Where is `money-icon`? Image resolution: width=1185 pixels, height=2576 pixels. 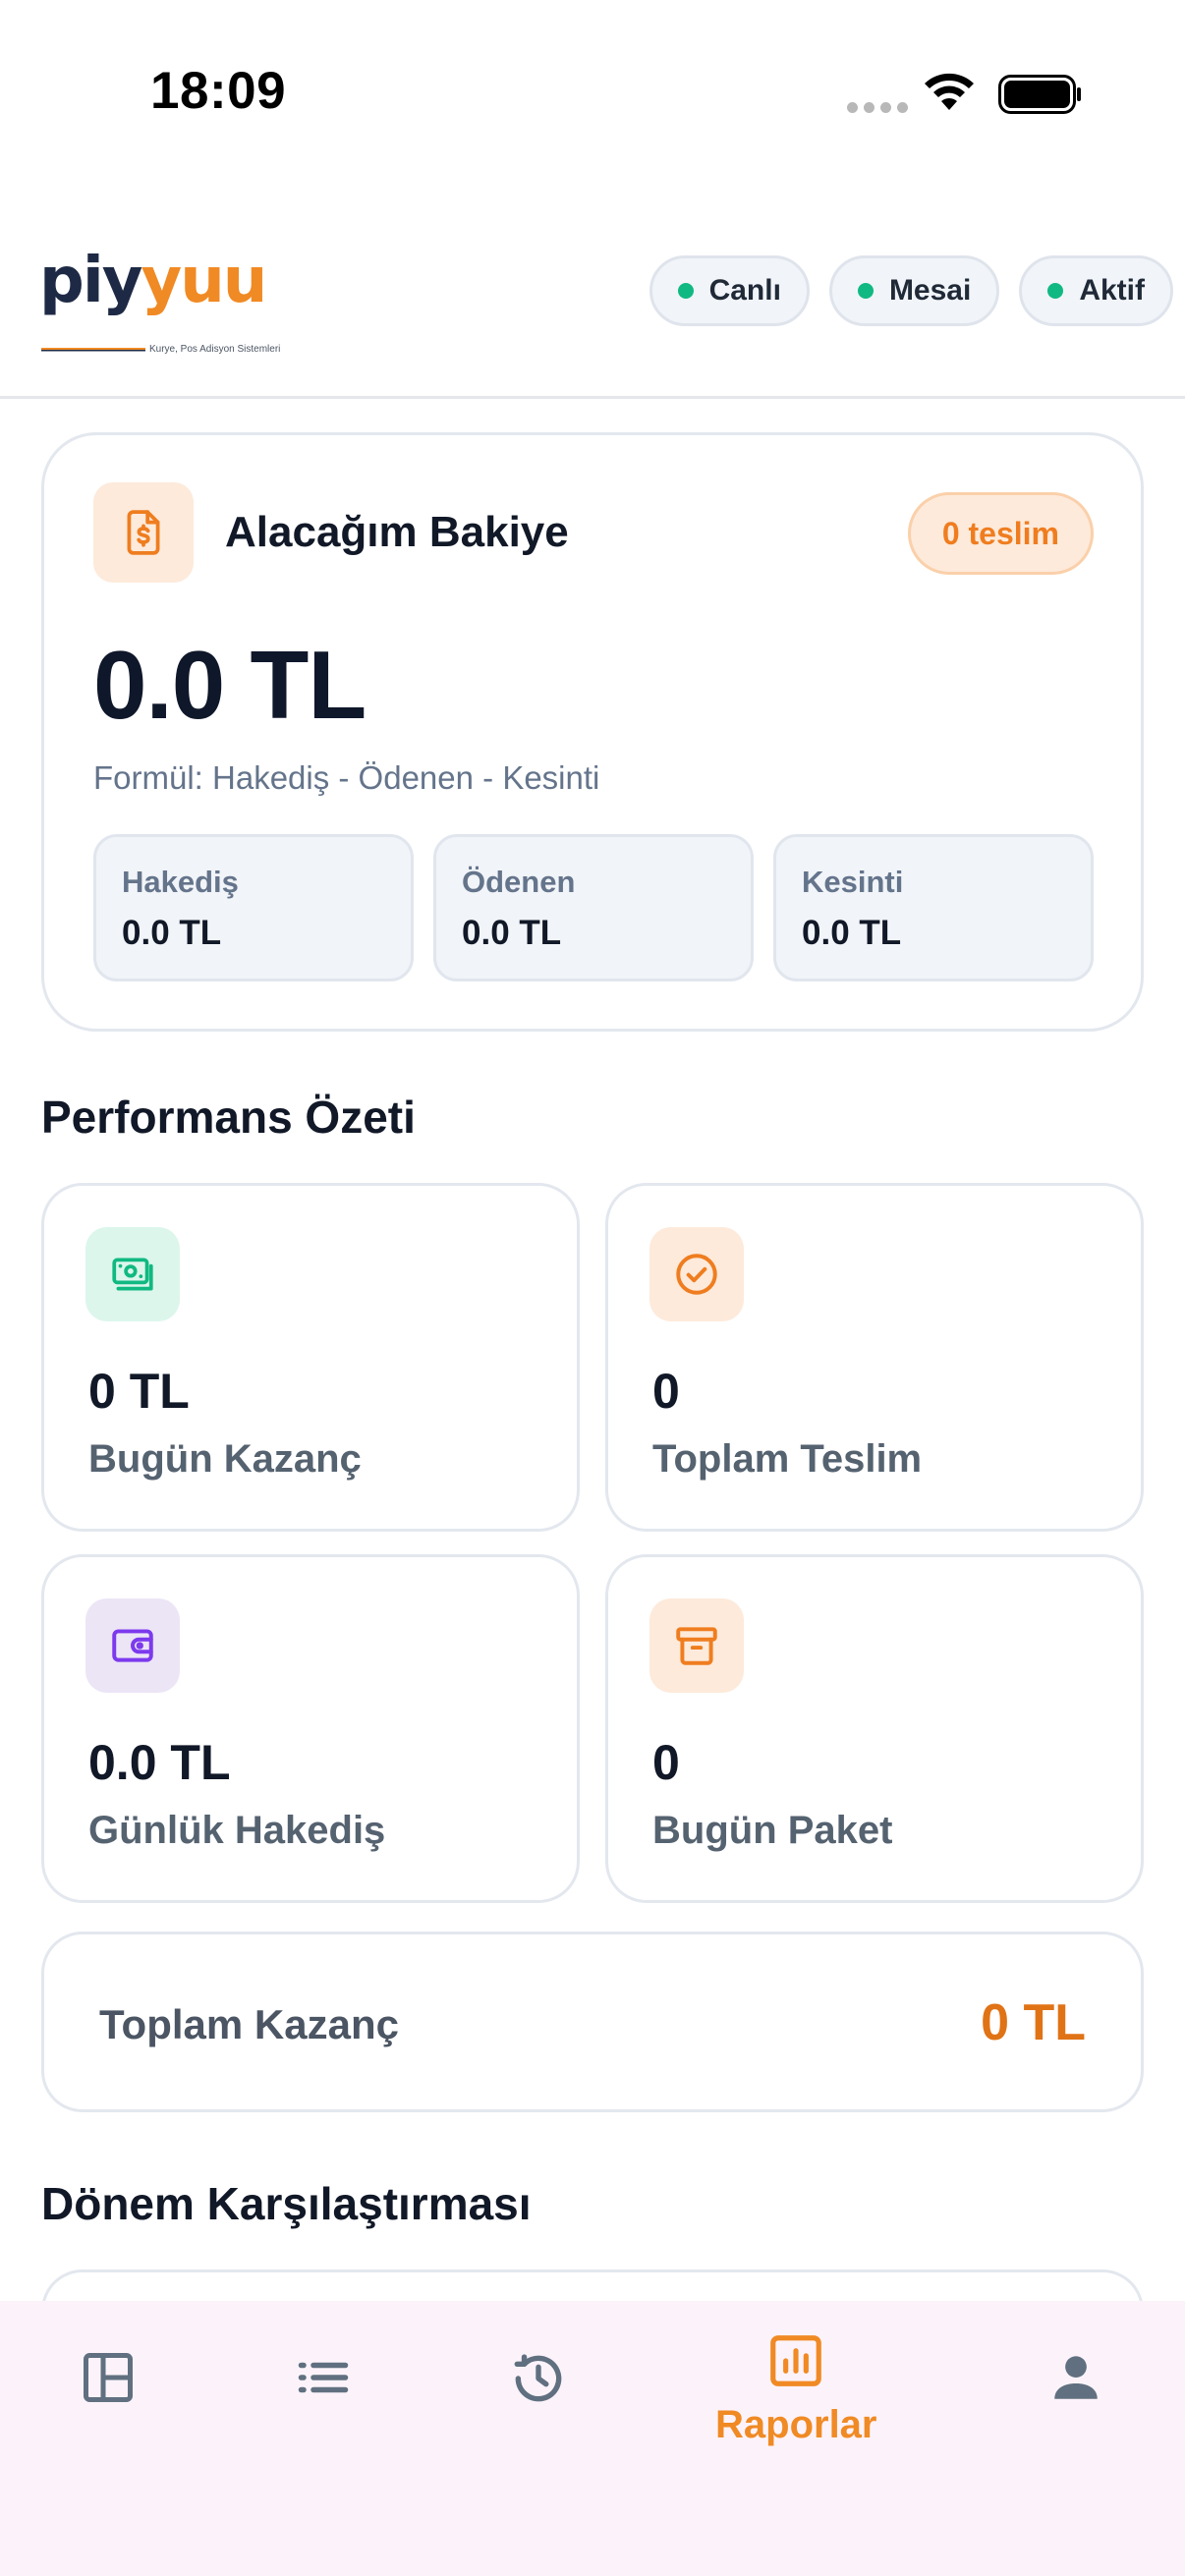
money-icon is located at coordinates (133, 1274).